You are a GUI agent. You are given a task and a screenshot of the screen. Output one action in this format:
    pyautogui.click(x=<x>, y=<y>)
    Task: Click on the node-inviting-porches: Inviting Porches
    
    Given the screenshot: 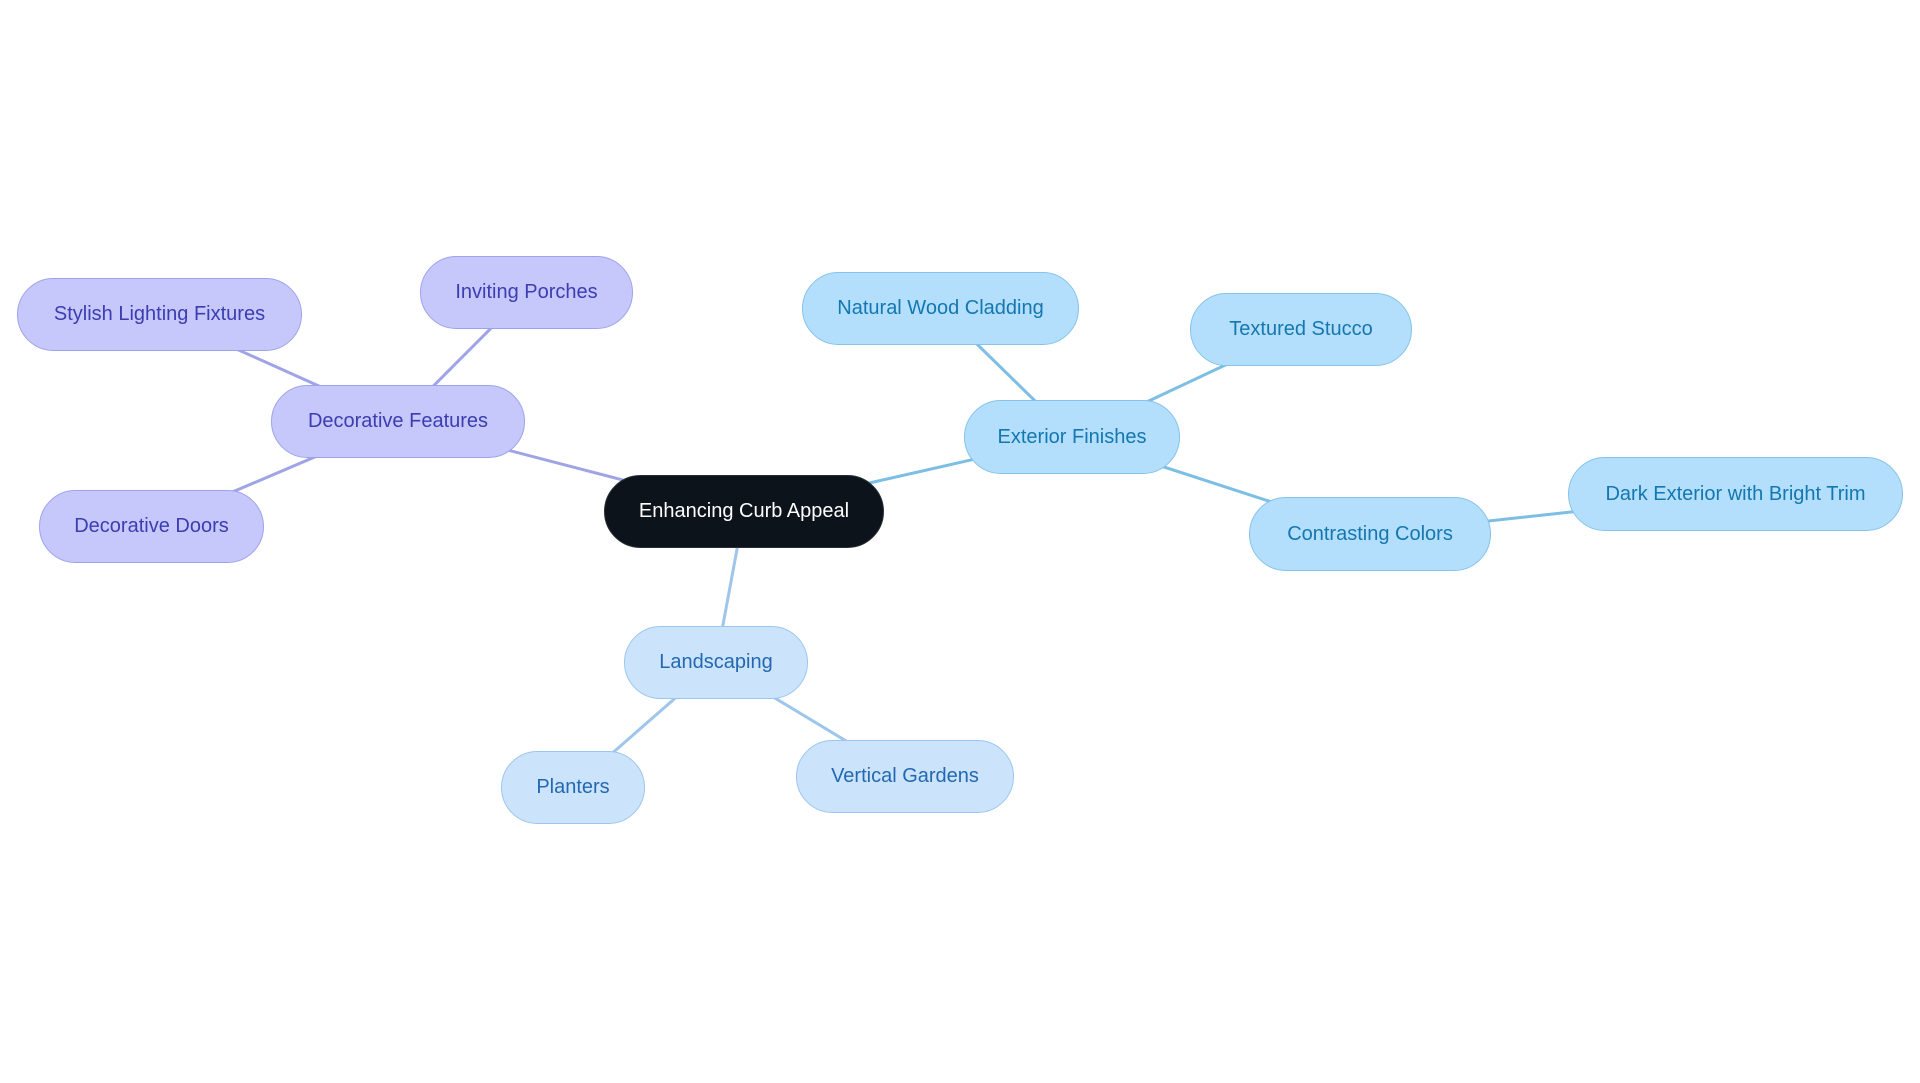 What is the action you would take?
    pyautogui.click(x=526, y=292)
    